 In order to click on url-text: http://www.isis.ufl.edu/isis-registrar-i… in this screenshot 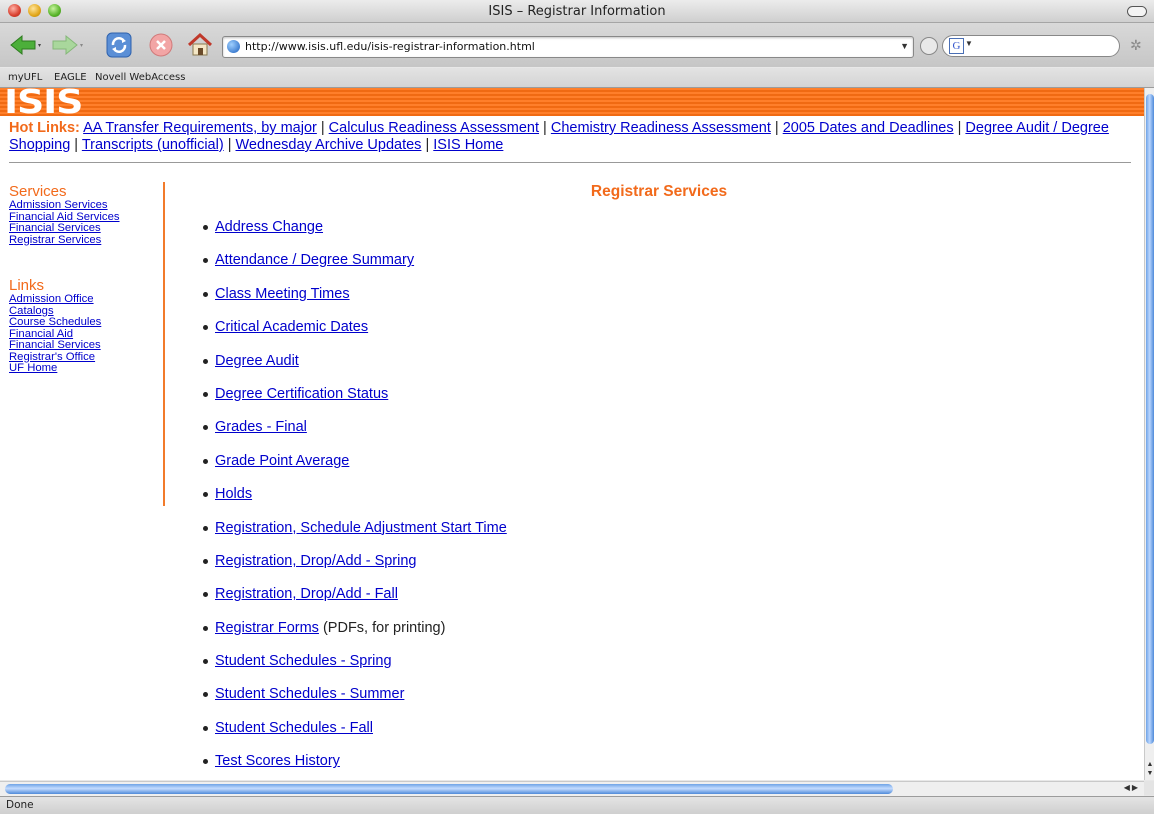, I will do `click(390, 46)`.